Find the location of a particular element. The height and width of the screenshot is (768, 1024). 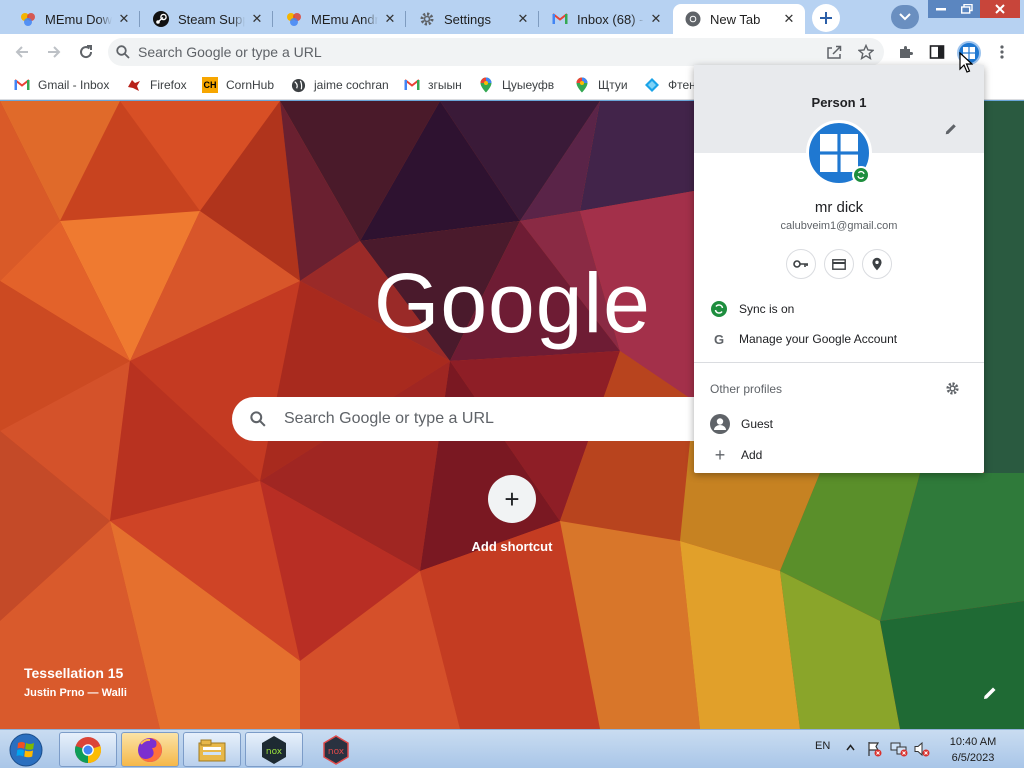

taskbar-nox: nox is located at coordinates (274, 749).